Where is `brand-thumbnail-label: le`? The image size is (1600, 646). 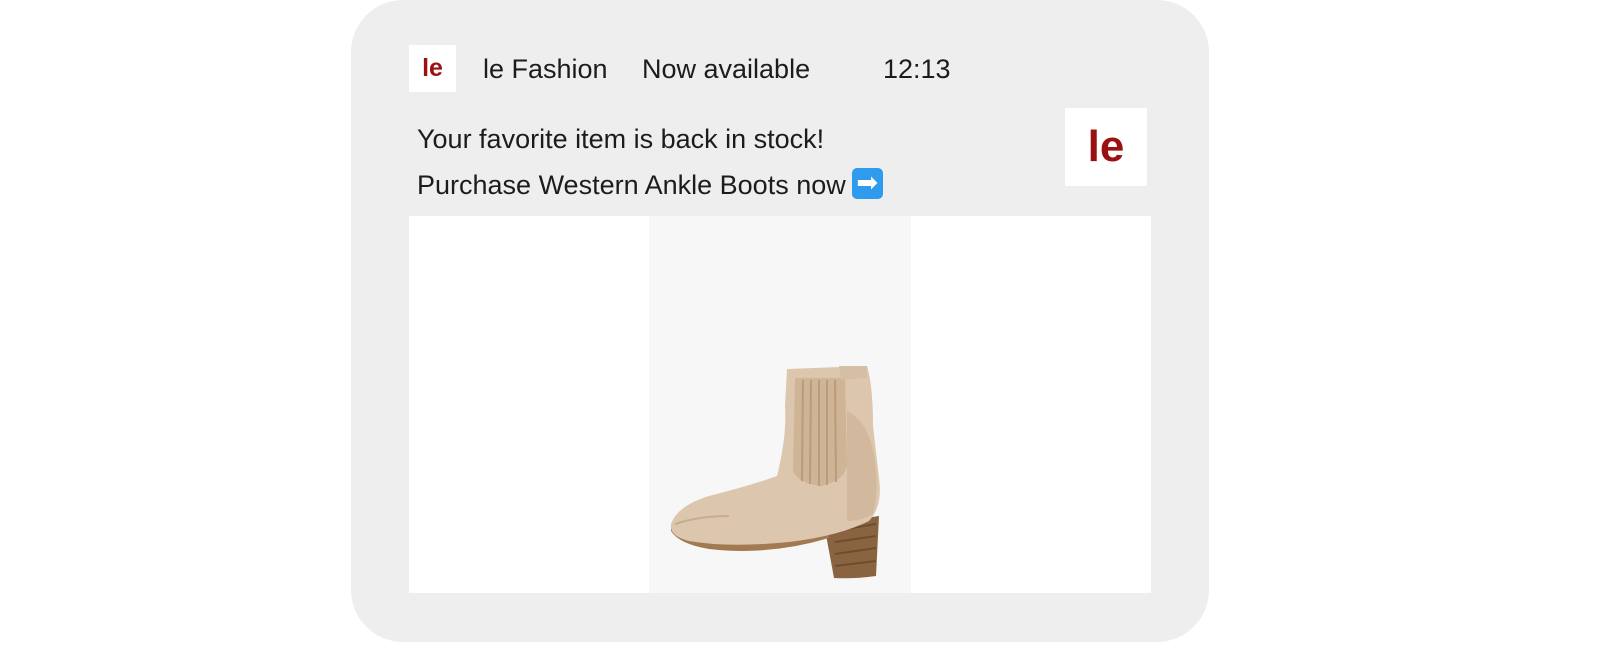
brand-thumbnail-label: le is located at coordinates (1106, 146).